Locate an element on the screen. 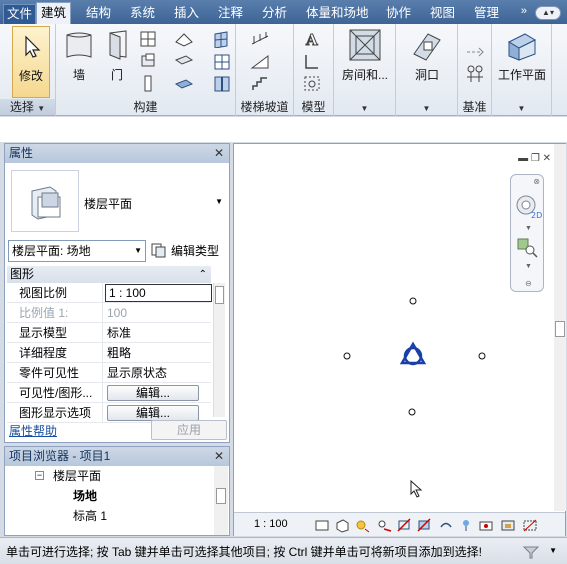 The width and height of the screenshot is (567, 564). tab-manage: 管理 is located at coordinates (486, 14).